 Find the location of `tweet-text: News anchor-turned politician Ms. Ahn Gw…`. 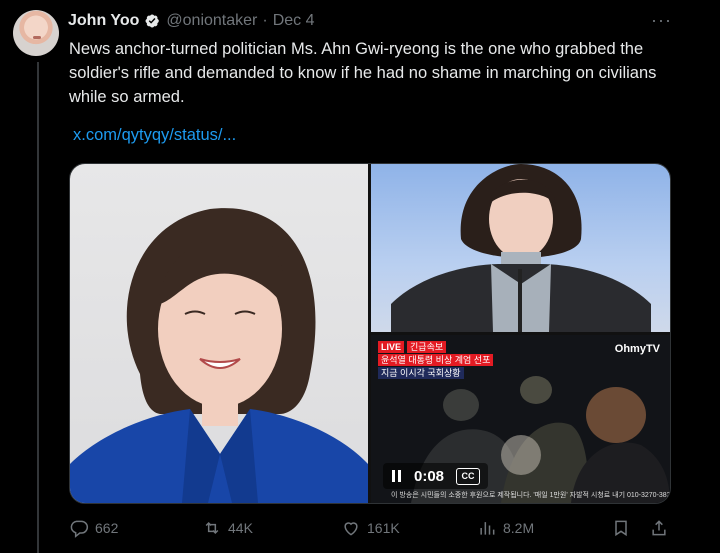

tweet-text: News anchor-turned politician Ms. Ahn Gw… is located at coordinates (363, 73).